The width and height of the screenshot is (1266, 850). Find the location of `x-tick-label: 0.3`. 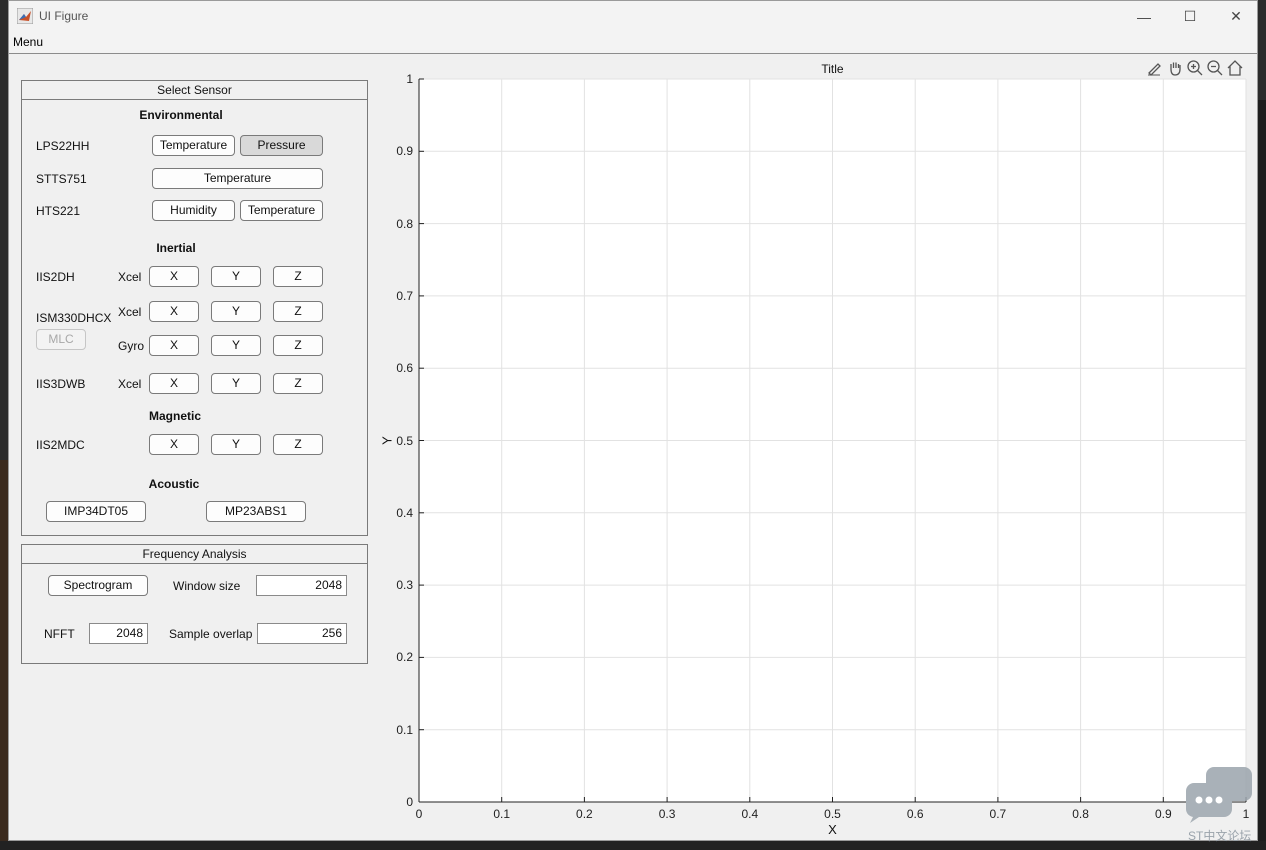

x-tick-label: 0.3 is located at coordinates (667, 814).